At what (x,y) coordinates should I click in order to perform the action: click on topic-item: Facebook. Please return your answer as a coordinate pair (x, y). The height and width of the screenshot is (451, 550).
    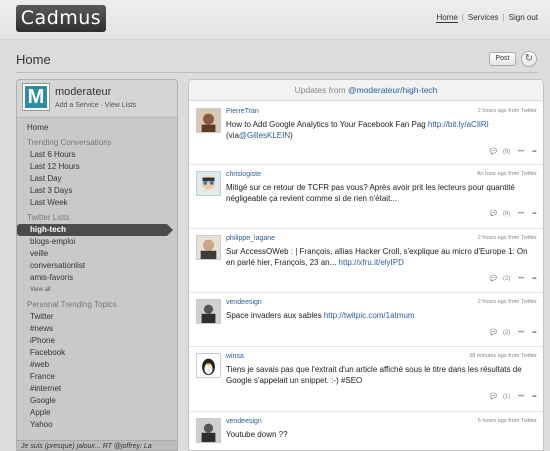
    Looking at the image, I should click on (97, 353).